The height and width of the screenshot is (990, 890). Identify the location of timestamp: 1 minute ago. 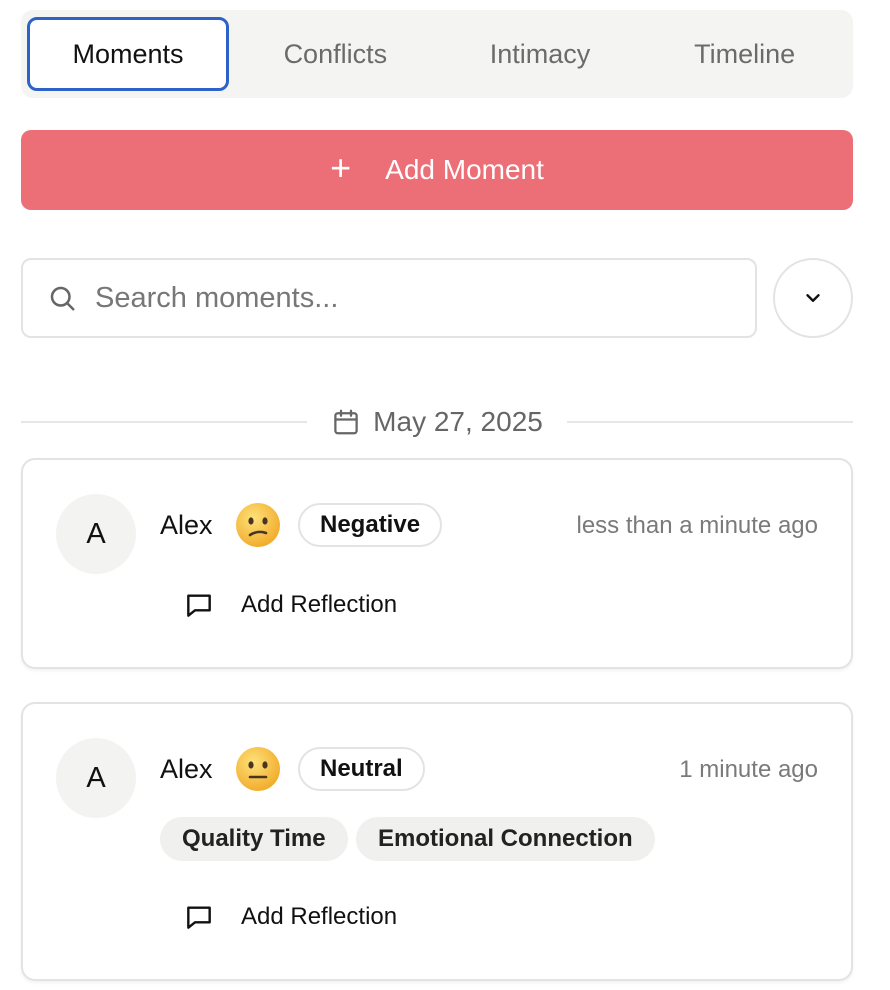
(748, 769).